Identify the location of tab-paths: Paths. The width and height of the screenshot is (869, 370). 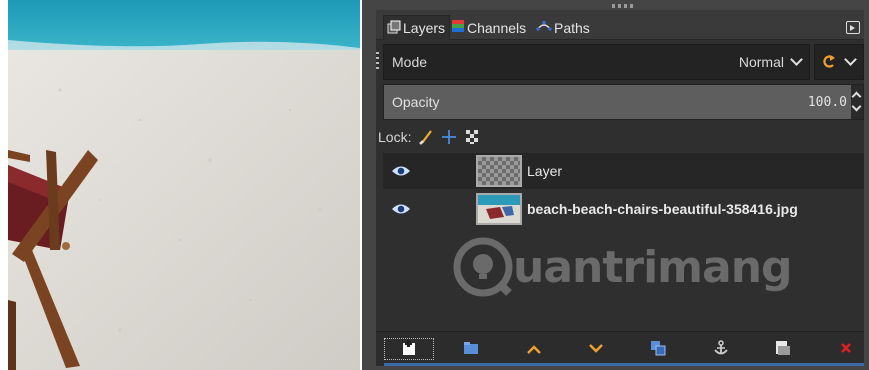
(563, 27).